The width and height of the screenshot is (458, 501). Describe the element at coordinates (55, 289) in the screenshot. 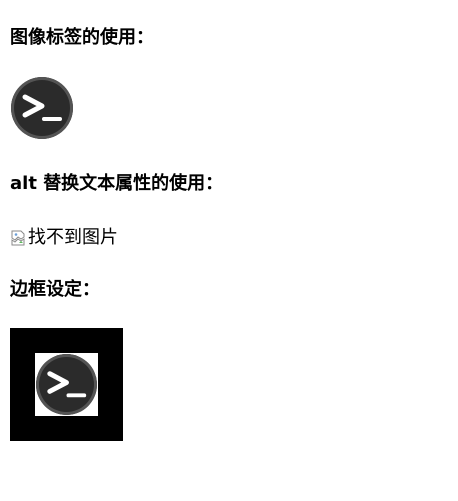

I see `border-setting-heading: 边框设定：` at that location.